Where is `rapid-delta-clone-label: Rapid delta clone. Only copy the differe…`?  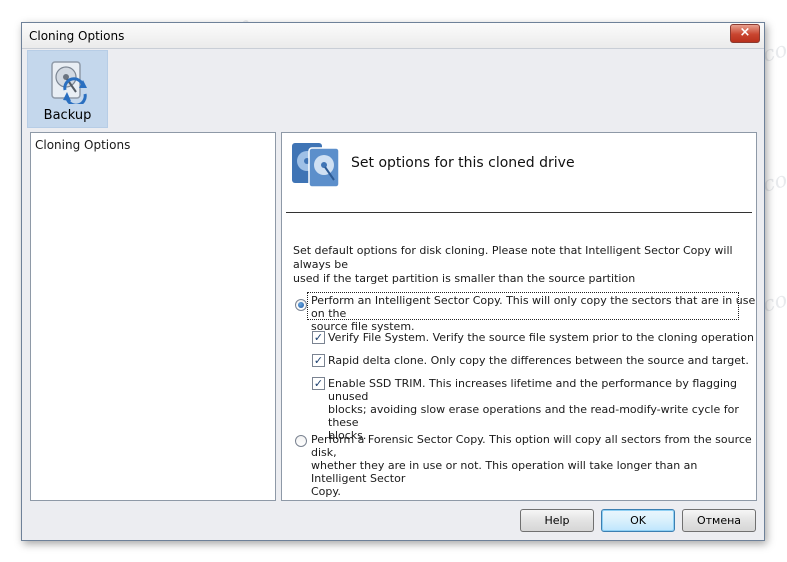 rapid-delta-clone-label: Rapid delta clone. Only copy the differe… is located at coordinates (538, 360).